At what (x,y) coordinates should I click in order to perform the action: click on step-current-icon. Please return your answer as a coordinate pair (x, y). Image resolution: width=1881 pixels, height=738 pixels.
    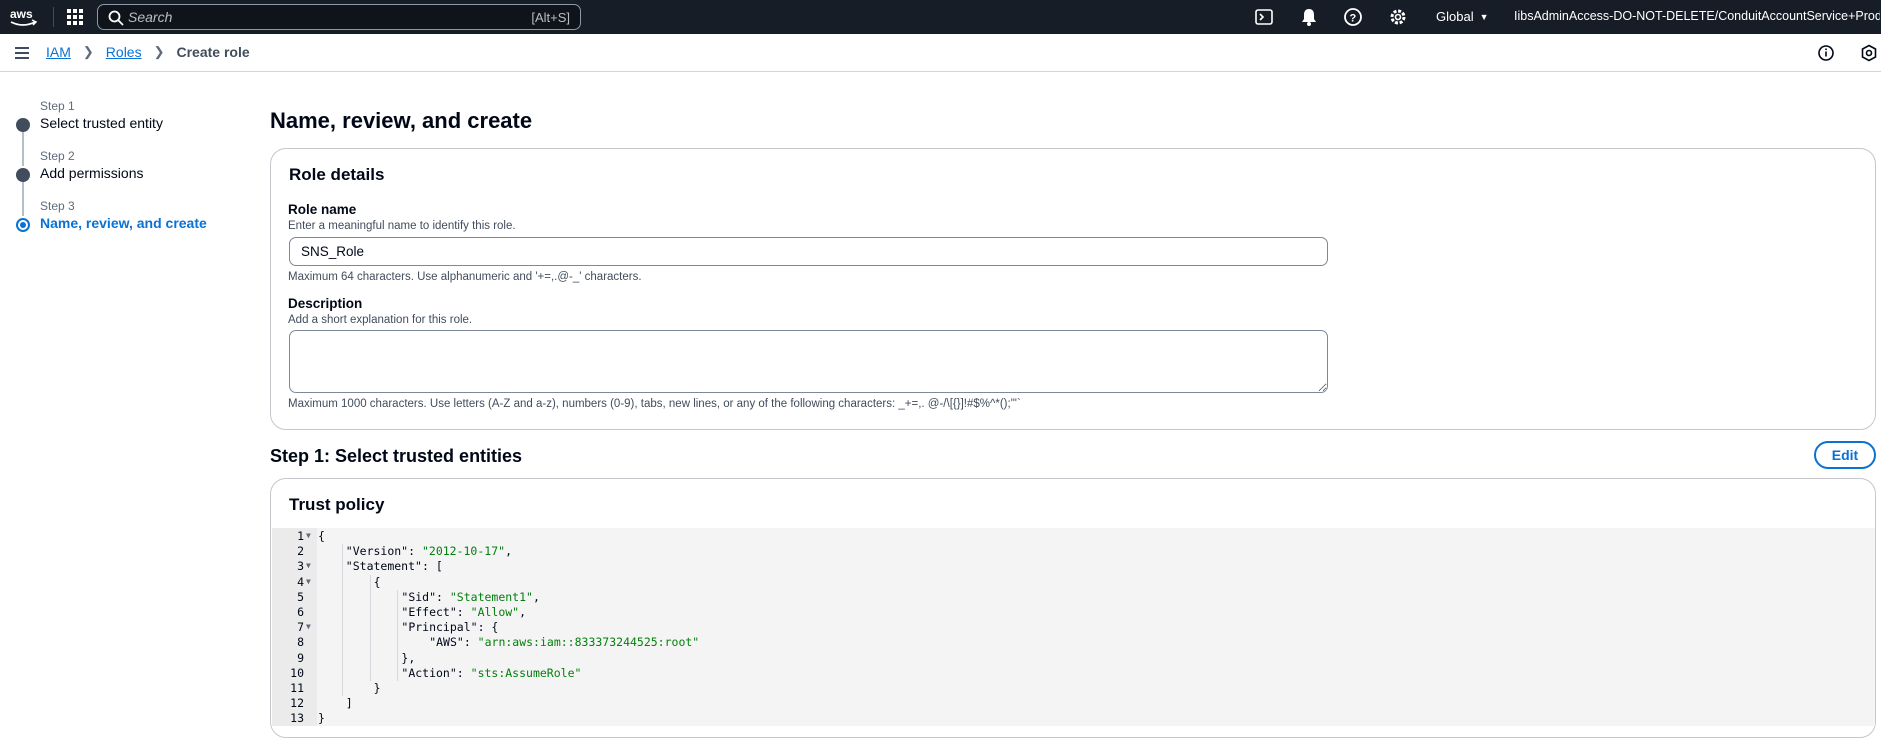
    Looking at the image, I should click on (23, 225).